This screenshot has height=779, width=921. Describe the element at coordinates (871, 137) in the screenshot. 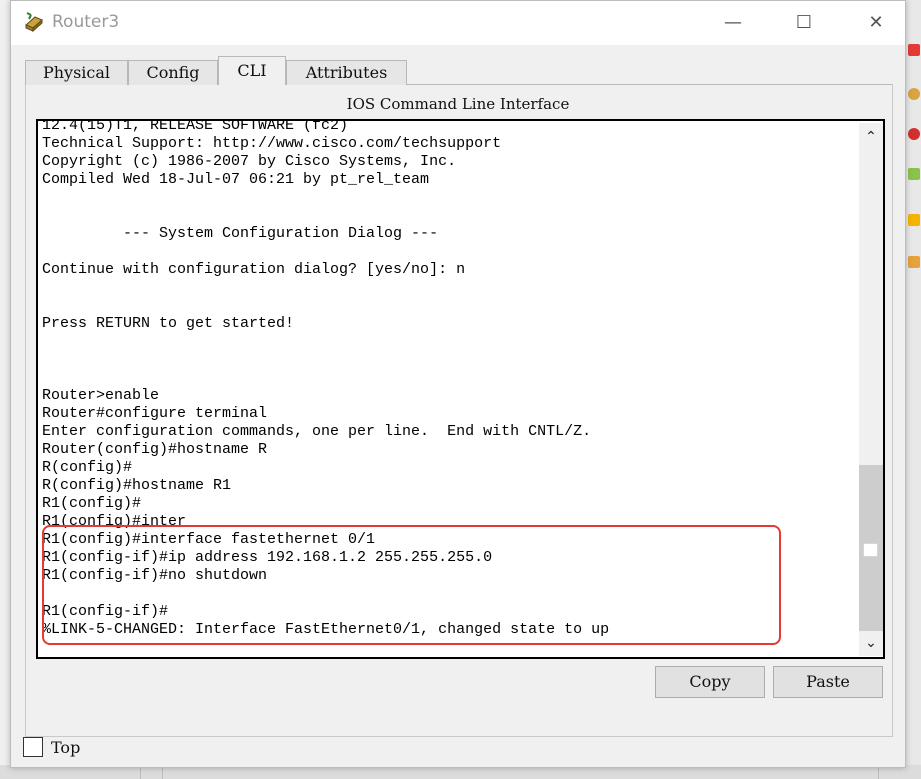

I see `chevron-up-icon: ⌃` at that location.